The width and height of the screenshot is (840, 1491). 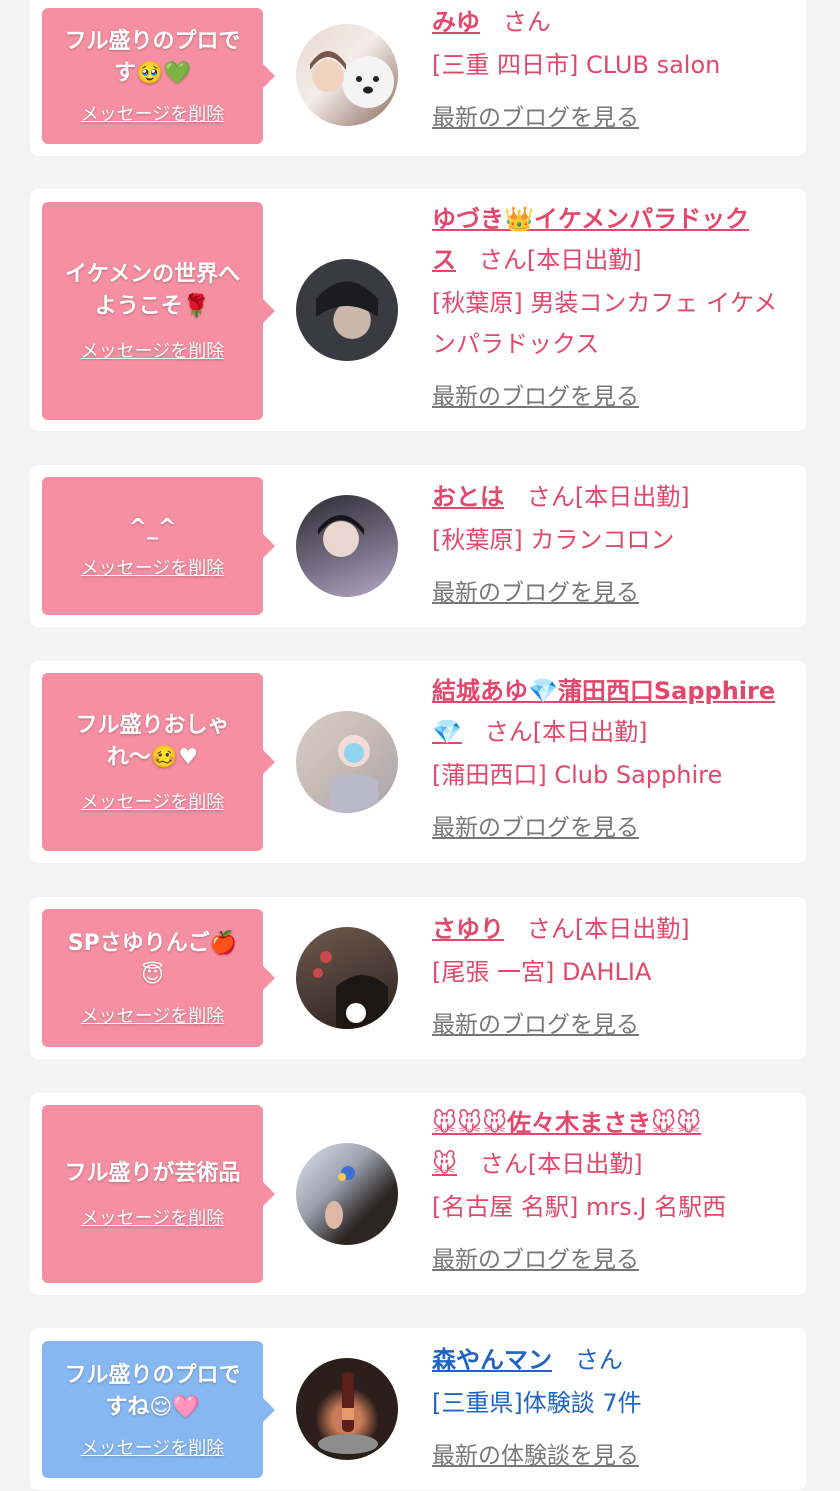 What do you see at coordinates (612, 1456) in the screenshot?
I see `latest-review-link: 最新の体験談を見る` at bounding box center [612, 1456].